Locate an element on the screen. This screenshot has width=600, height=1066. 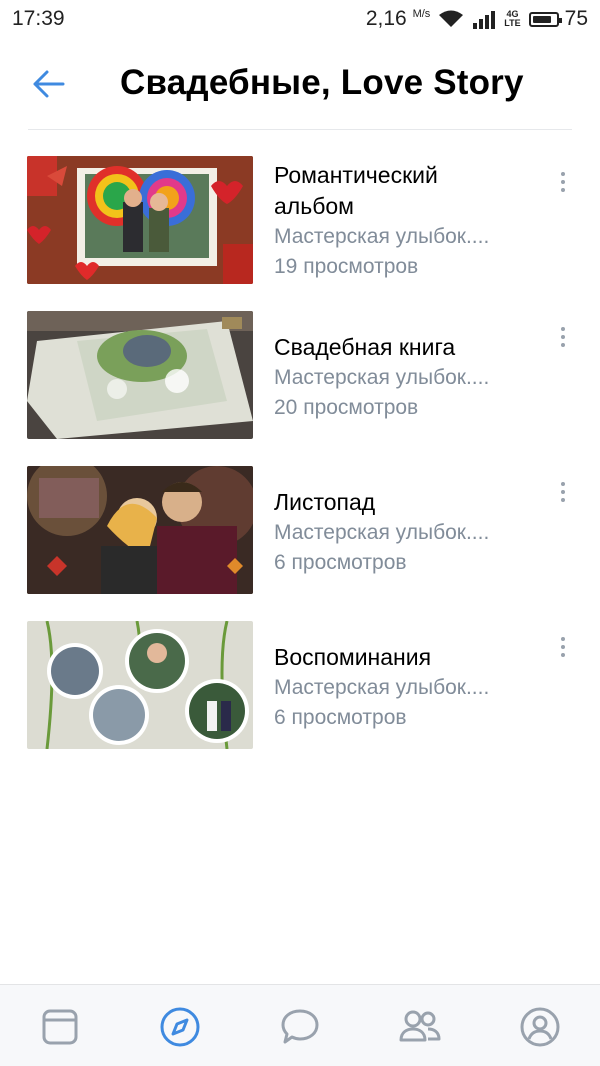
page-header: Свадебные, Love Story is located at coordinates (300, 84).